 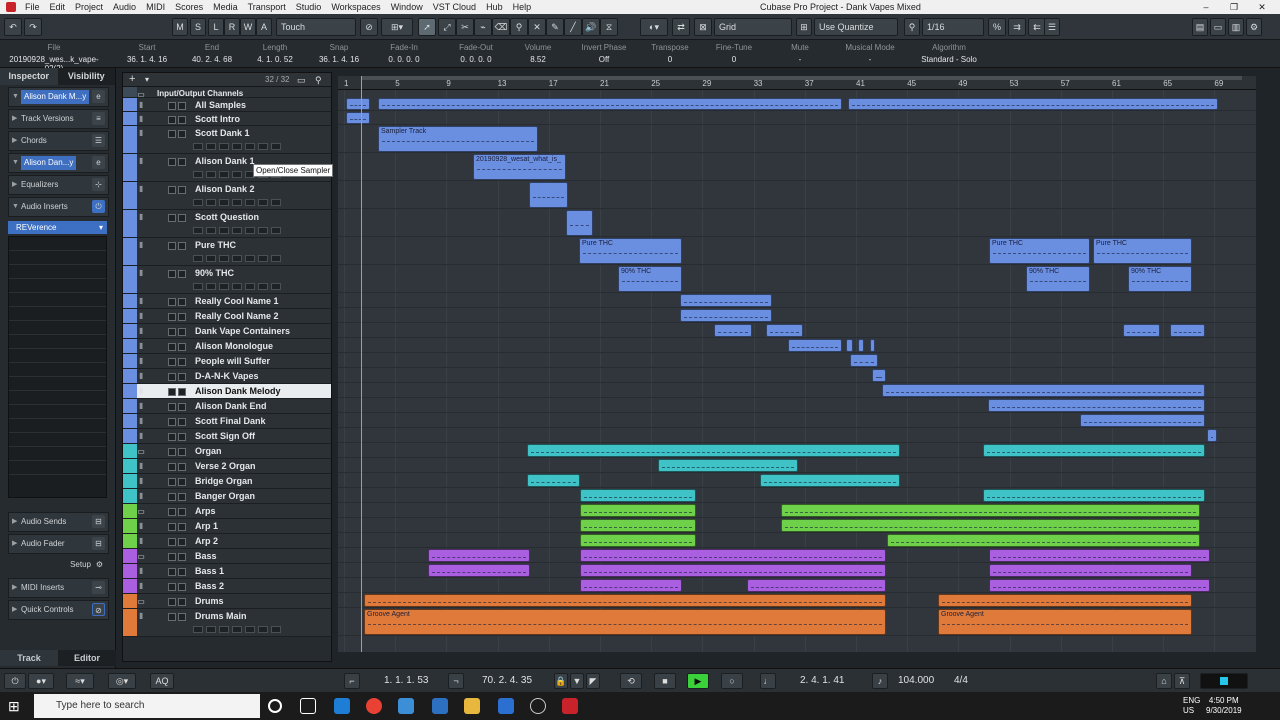 What do you see at coordinates (57, 227) in the screenshot?
I see `insert-slot-reverence: REVerence ▾` at bounding box center [57, 227].